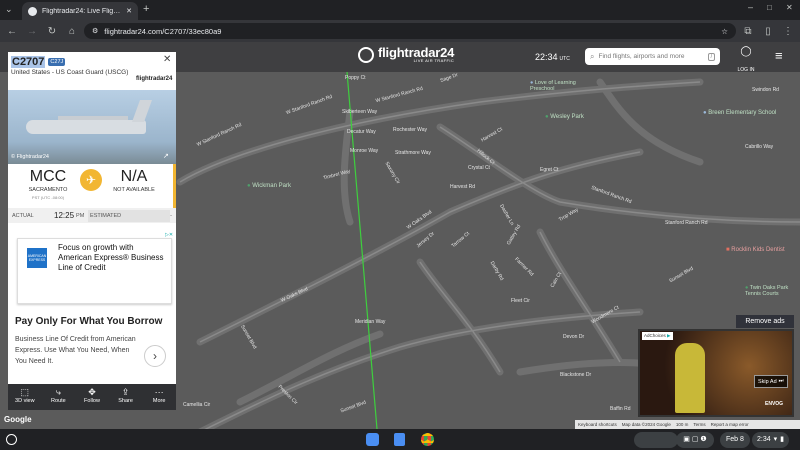 The image size is (800, 450). Describe the element at coordinates (748, 31) in the screenshot. I see `extensions-icon: ⧉` at that location.